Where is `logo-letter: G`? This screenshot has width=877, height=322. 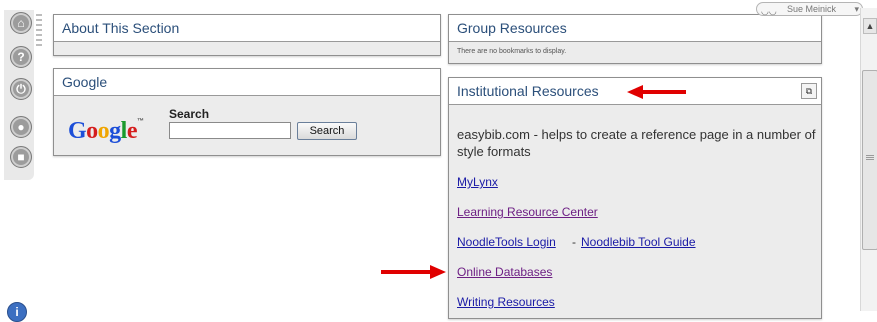 logo-letter: G is located at coordinates (77, 131).